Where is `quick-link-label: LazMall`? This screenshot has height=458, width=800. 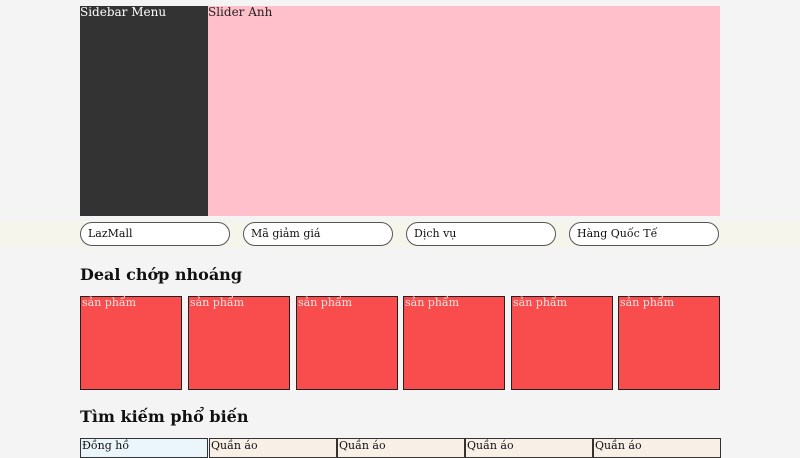
quick-link-label: LazMall is located at coordinates (110, 233).